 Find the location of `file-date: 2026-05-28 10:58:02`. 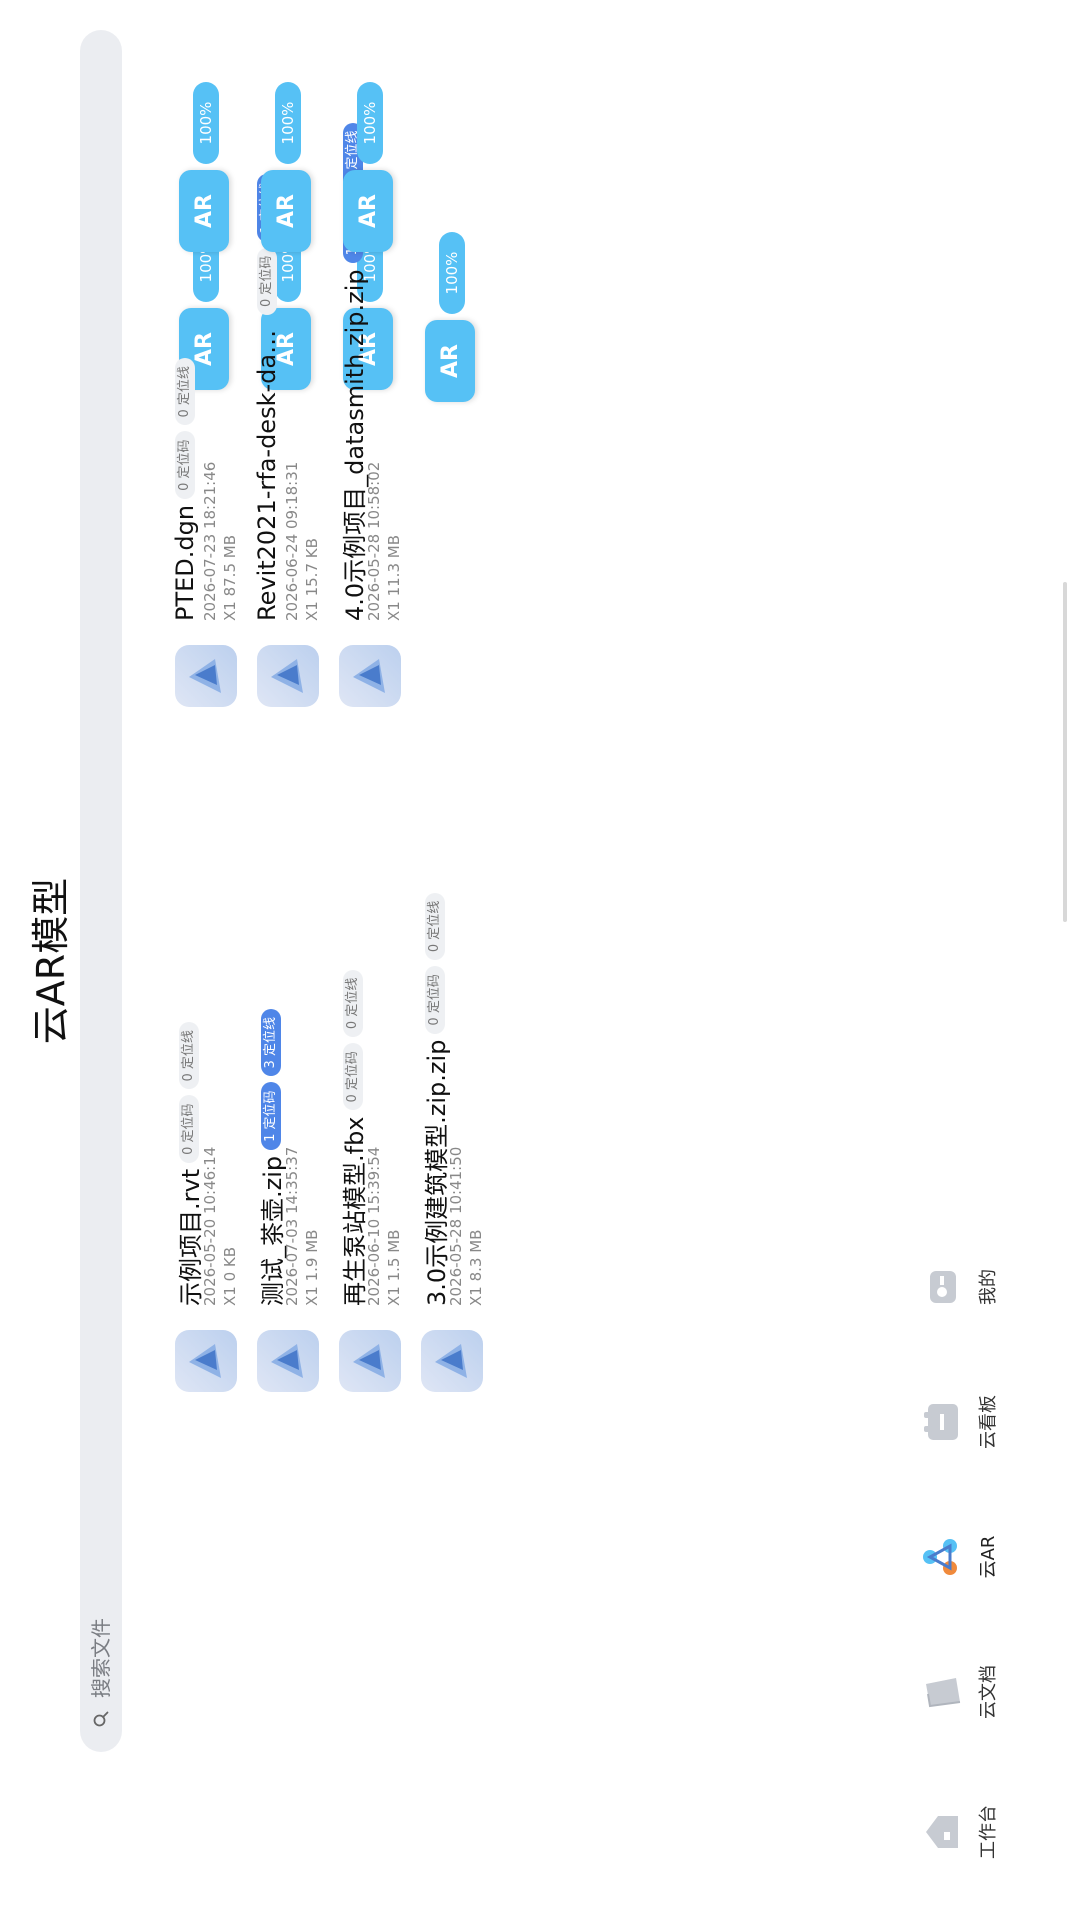

file-date: 2026-05-28 10:58:02 is located at coordinates (374, 541).